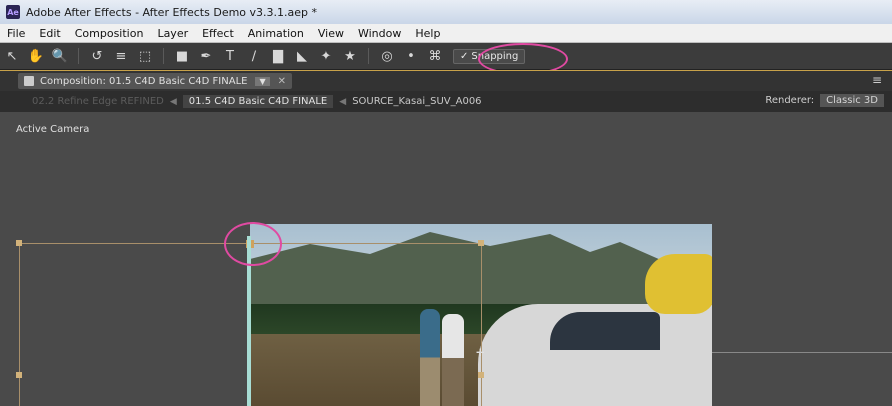 Image resolution: width=892 pixels, height=406 pixels. Describe the element at coordinates (302, 56) in the screenshot. I see `eraser-tool-icon: ◣` at that location.